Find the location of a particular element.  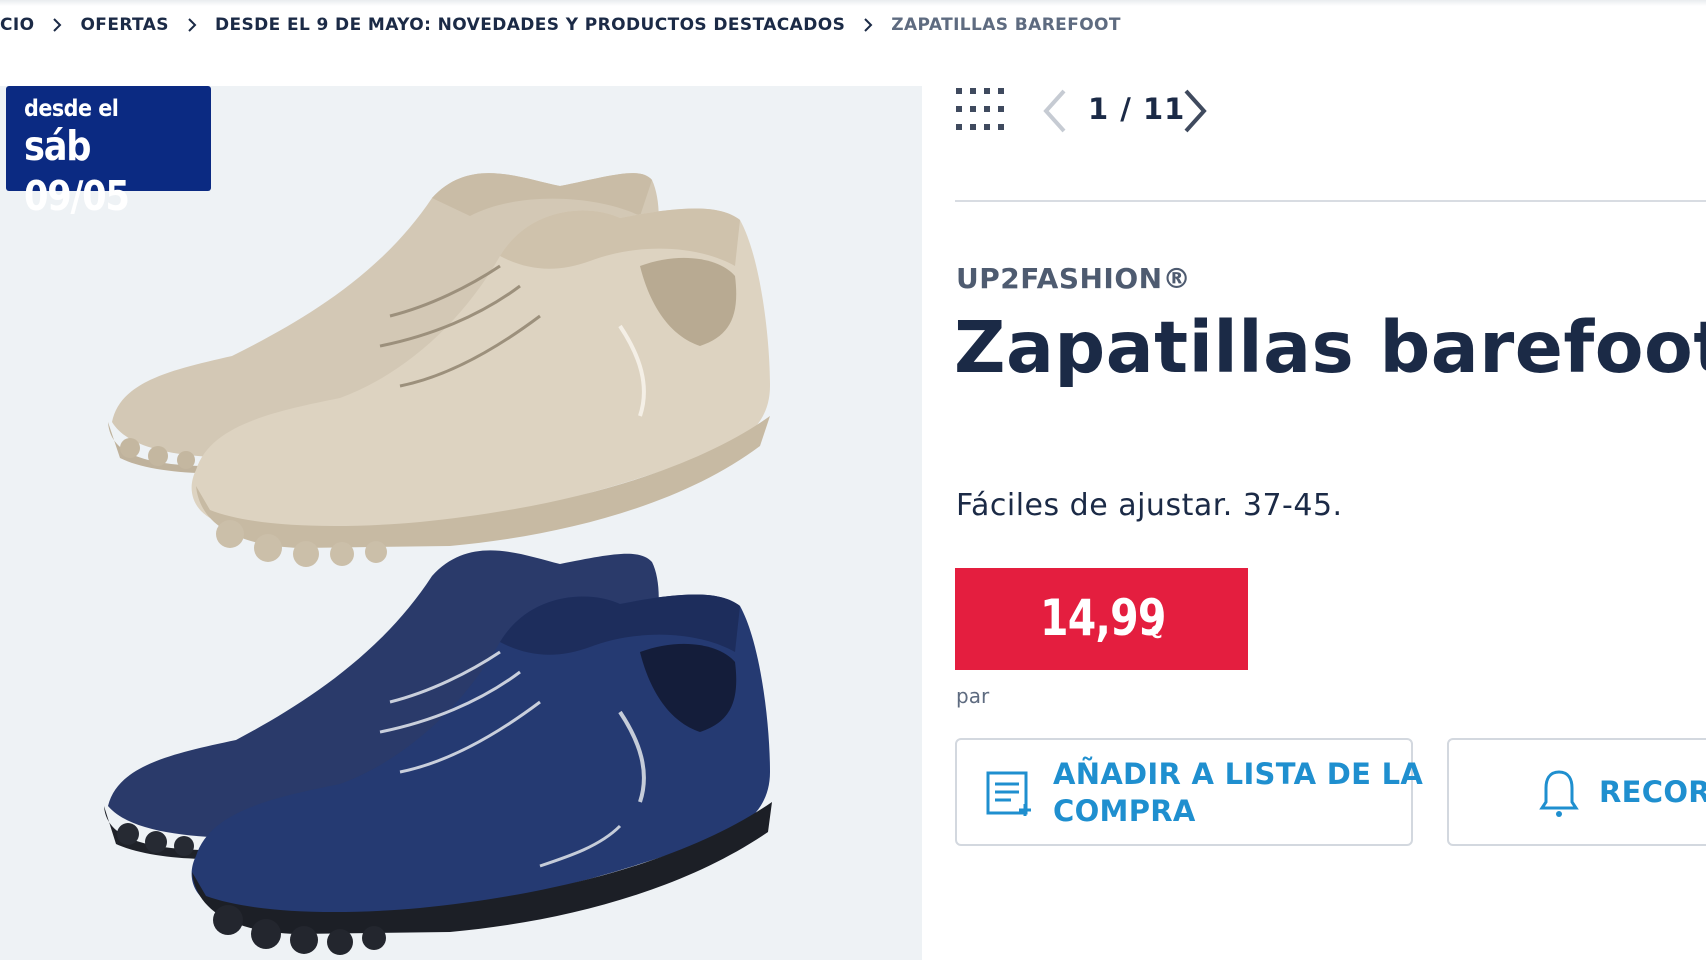

price-value: 14,99 is located at coordinates (1103, 618).